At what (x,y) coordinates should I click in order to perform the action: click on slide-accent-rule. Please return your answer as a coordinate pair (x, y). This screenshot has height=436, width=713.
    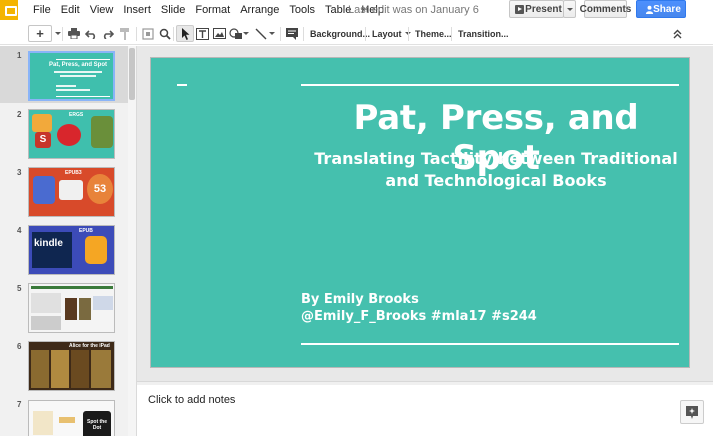
    Looking at the image, I should click on (182, 85).